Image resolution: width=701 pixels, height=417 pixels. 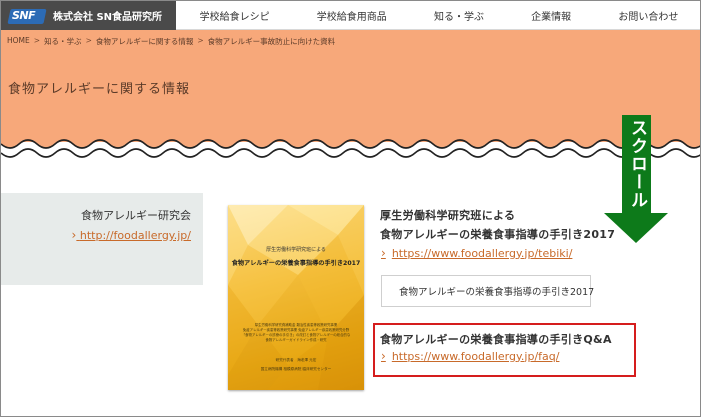 I want to click on research-group-url: http://foodallergy.jp/, so click(x=135, y=235).